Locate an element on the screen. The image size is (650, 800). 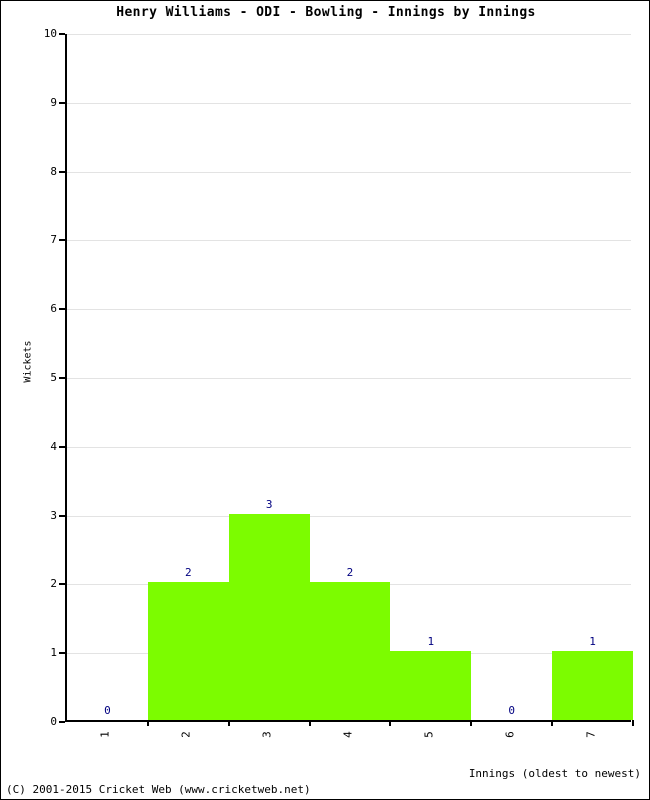
y-axis-tick-label: 8 is located at coordinates (53, 171).